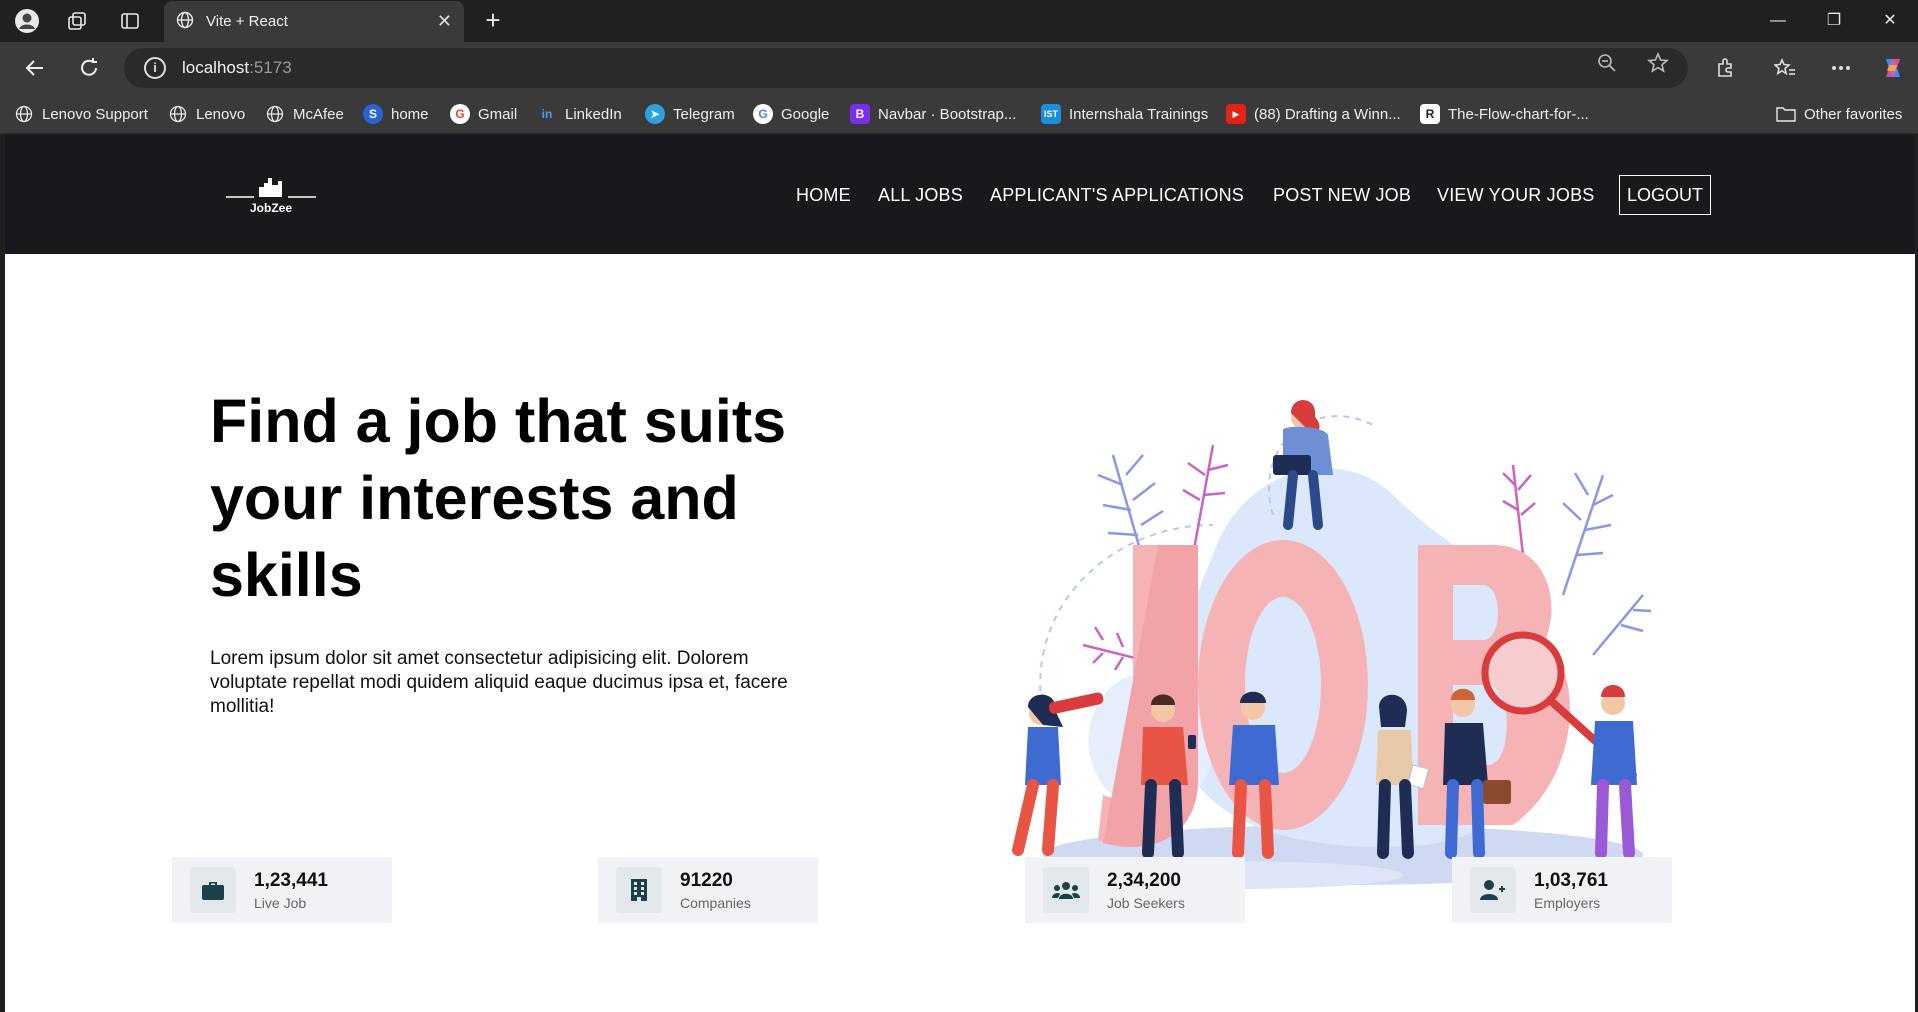 This screenshot has width=1918, height=1012. I want to click on stat-label: Companies, so click(715, 903).